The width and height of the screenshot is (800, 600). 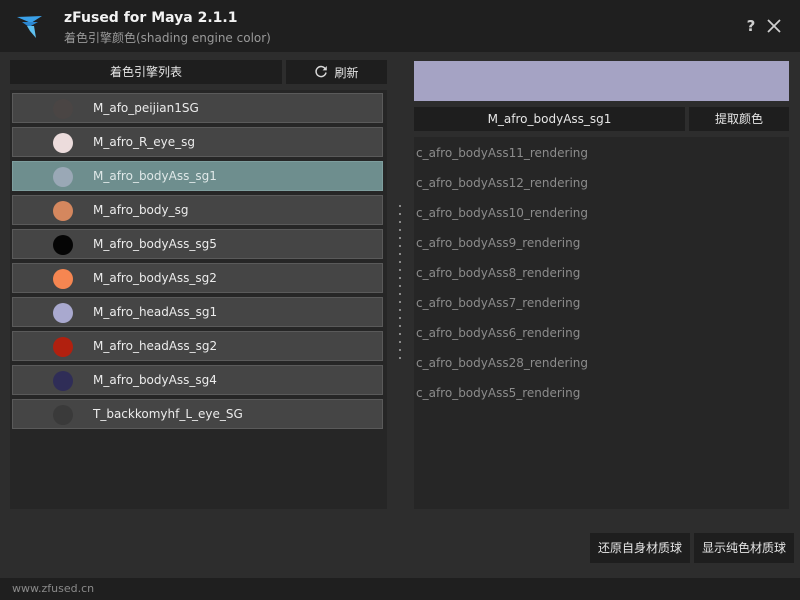 I want to click on list-item: T_backkomyhf_L_eye_SG, so click(x=197, y=414).